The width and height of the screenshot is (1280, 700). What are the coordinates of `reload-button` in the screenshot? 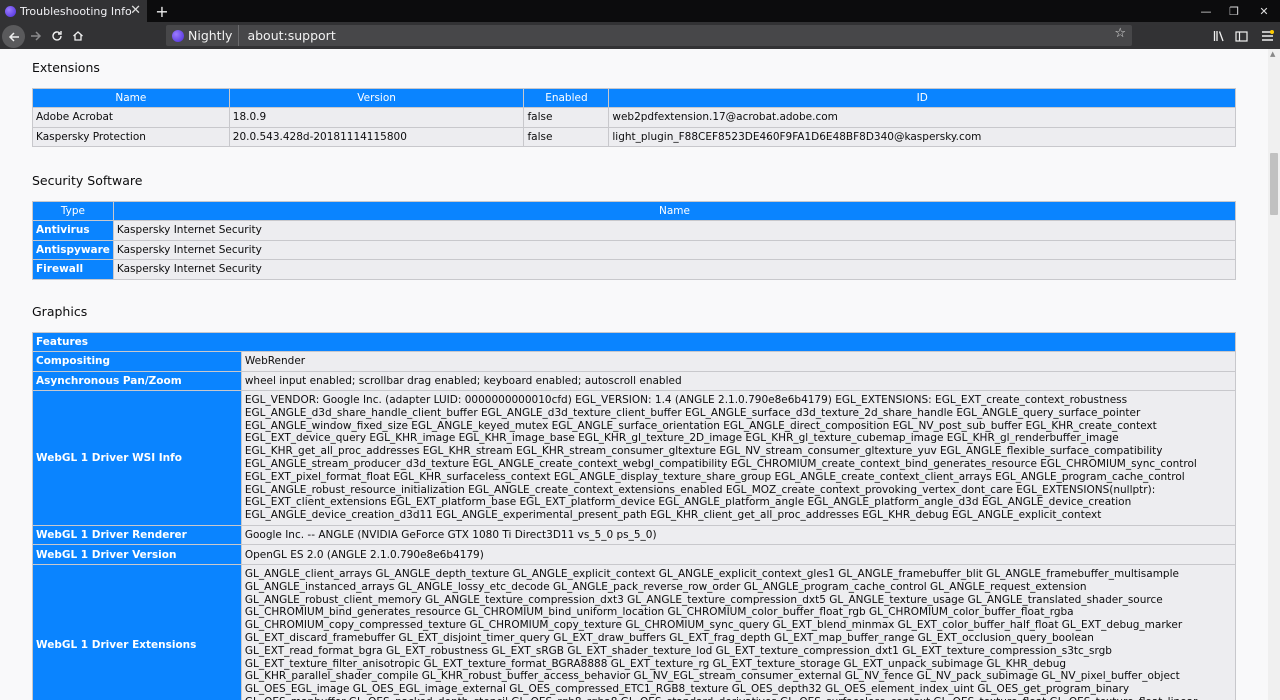 It's located at (57, 36).